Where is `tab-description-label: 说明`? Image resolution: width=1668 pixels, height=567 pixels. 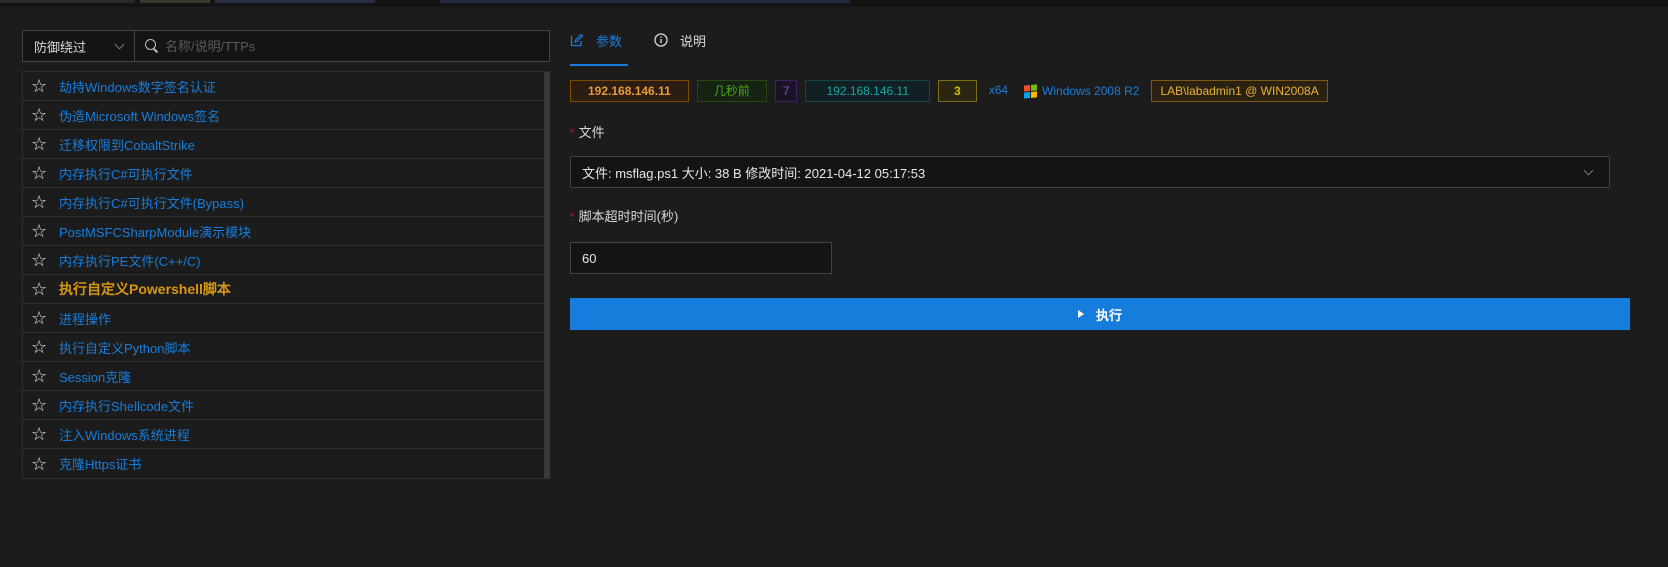 tab-description-label: 说明 is located at coordinates (693, 41).